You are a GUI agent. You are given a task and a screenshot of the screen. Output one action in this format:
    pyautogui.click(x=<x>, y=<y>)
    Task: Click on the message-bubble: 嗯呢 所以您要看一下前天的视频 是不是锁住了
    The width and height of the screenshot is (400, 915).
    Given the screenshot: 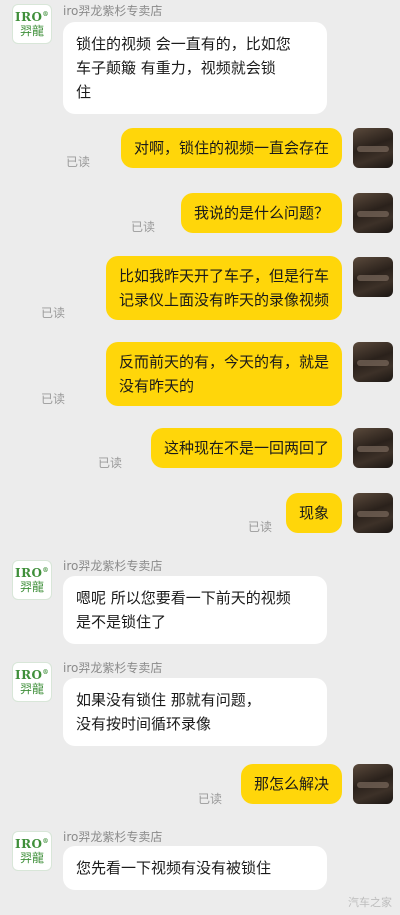 What is the action you would take?
    pyautogui.click(x=195, y=610)
    